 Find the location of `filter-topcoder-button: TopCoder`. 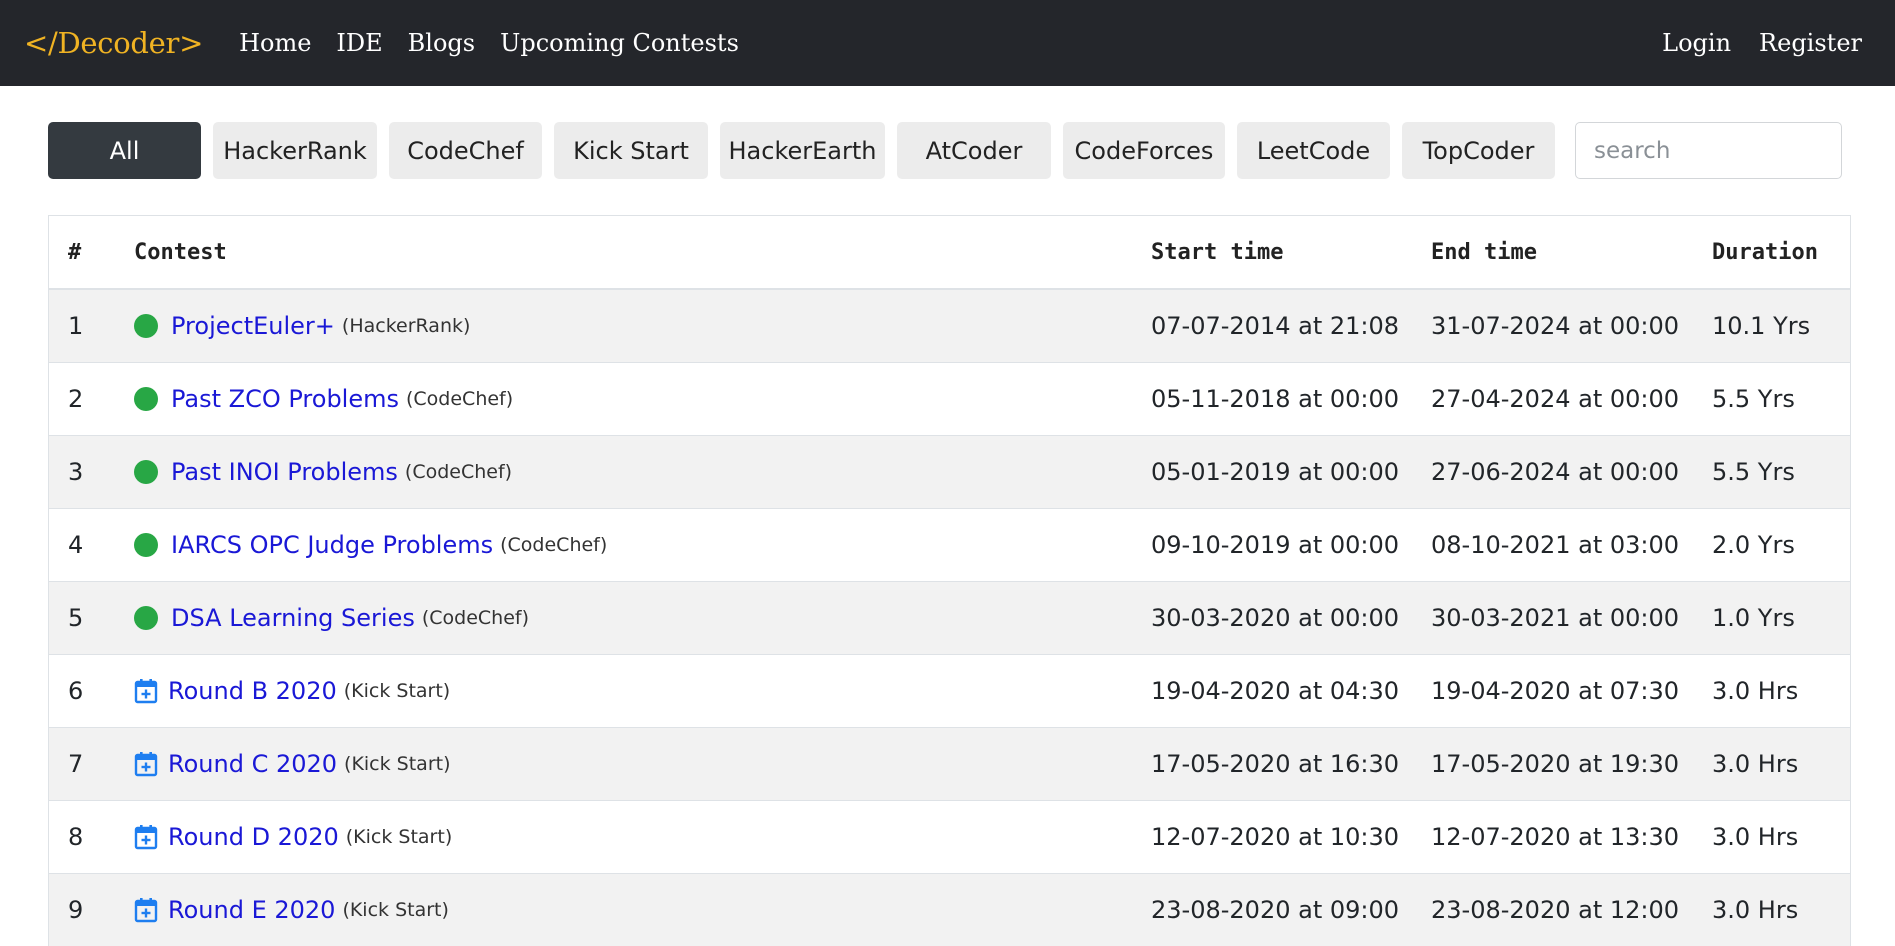

filter-topcoder-button: TopCoder is located at coordinates (1478, 150).